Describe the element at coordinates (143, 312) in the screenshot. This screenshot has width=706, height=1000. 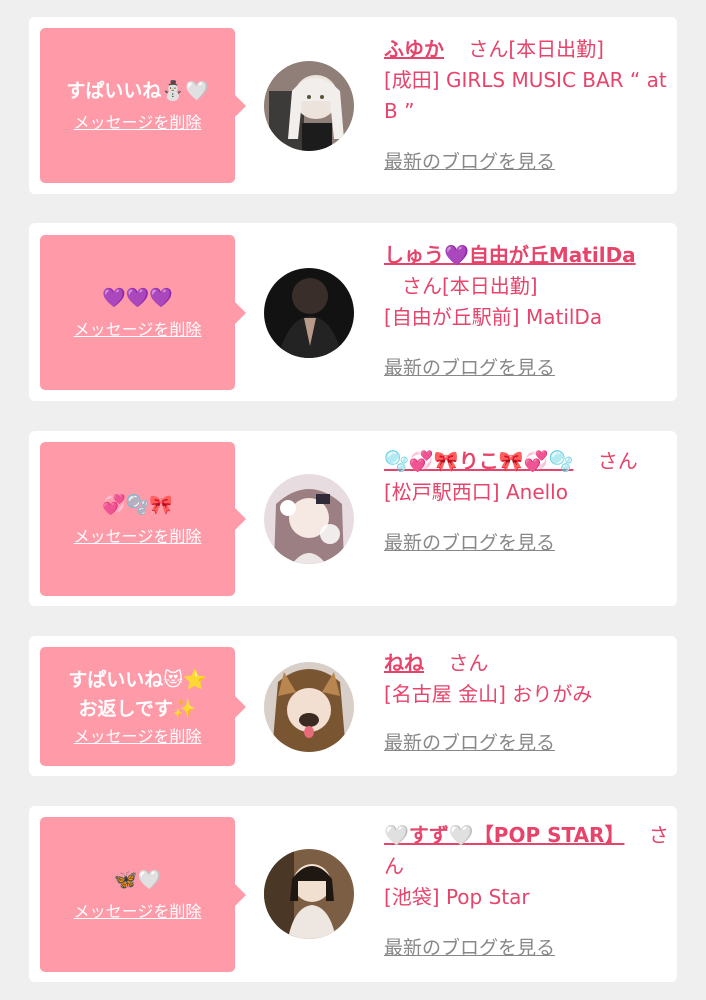
I see `message-bubble: 💜💜💜 メッセージを削除` at that location.